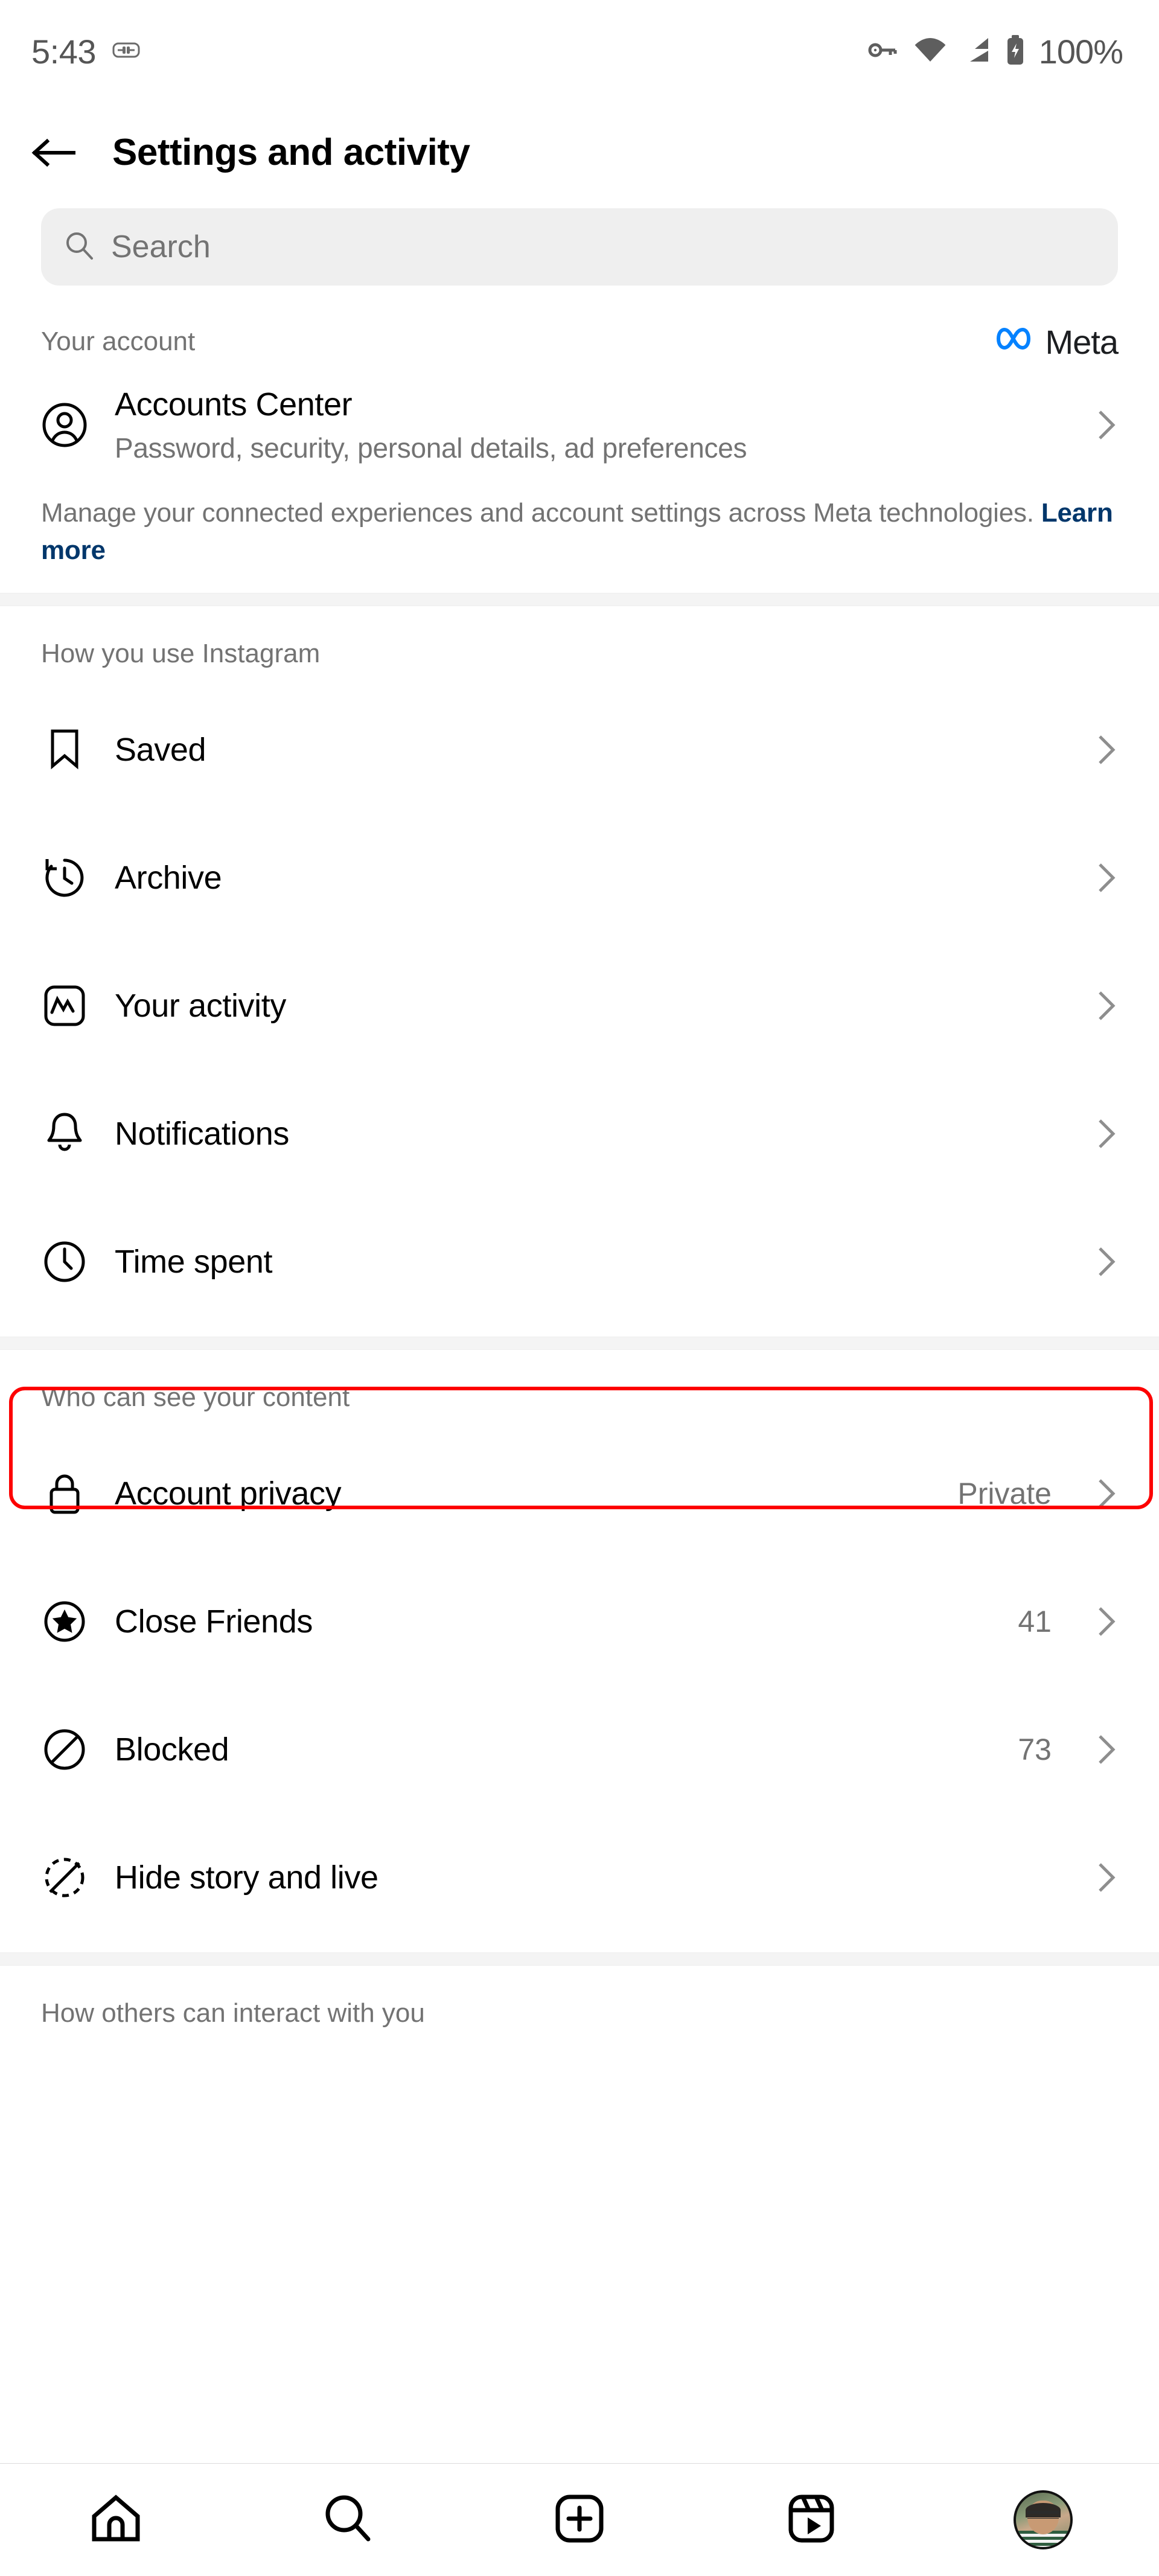 This screenshot has width=1159, height=2576. Describe the element at coordinates (579, 153) in the screenshot. I see `app-header: Settings and activity` at that location.